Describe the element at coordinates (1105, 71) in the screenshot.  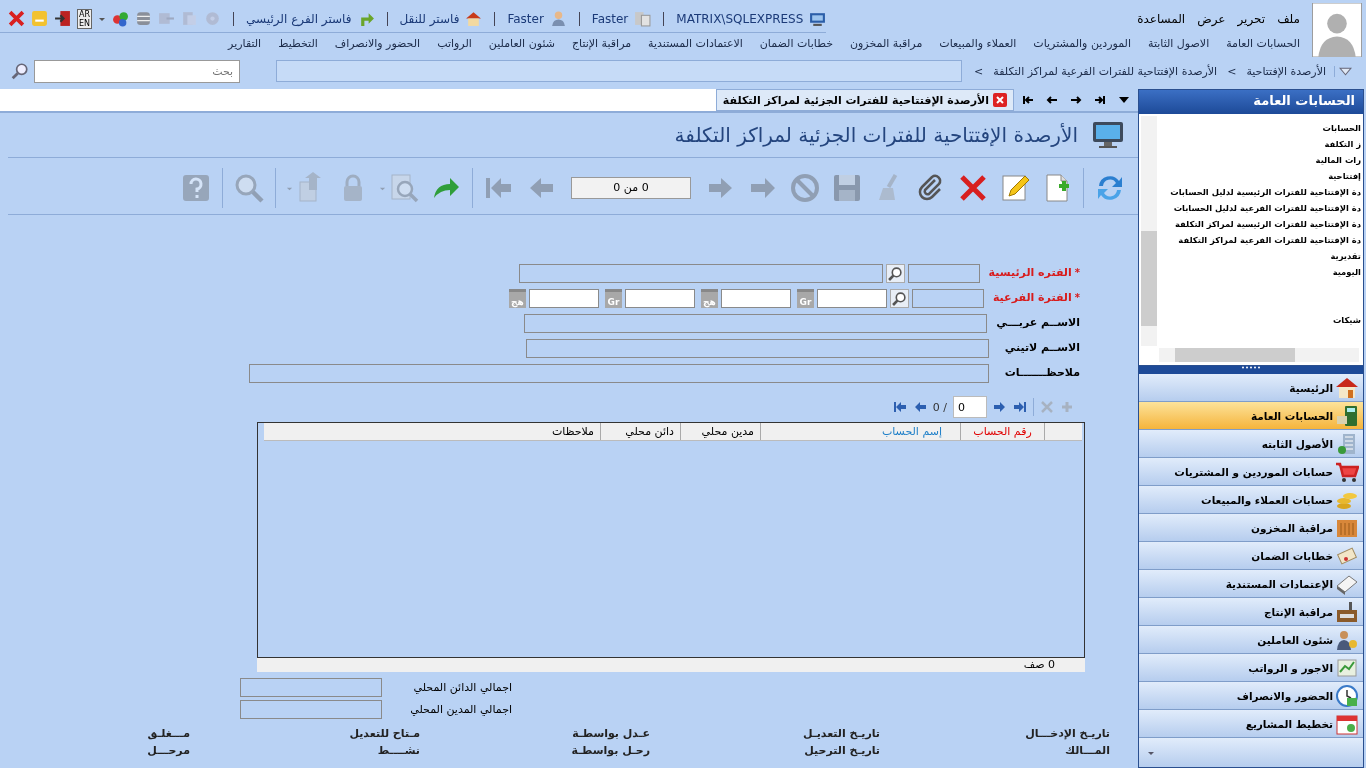
I see `breadcrumb-link: الأرصدة الإفتتاحية للفترات الفرعية لمراكز التكلفة` at that location.